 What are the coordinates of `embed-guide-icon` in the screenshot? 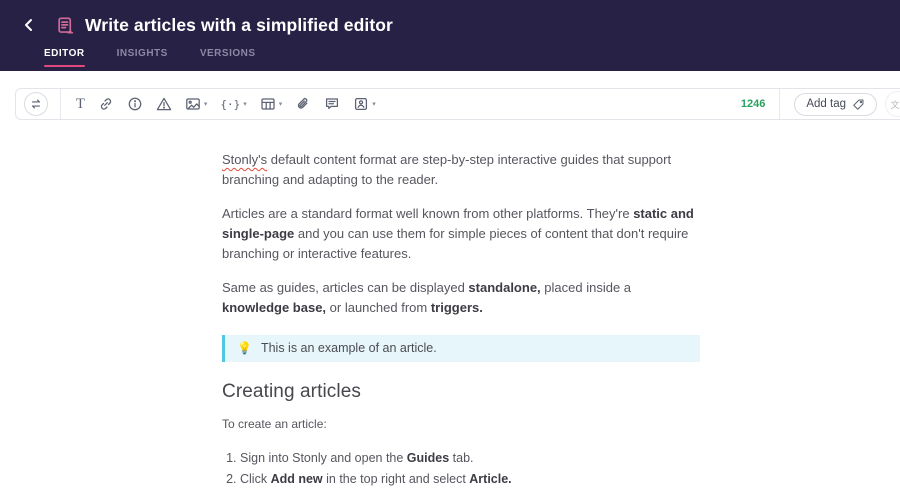 It's located at (361, 104).